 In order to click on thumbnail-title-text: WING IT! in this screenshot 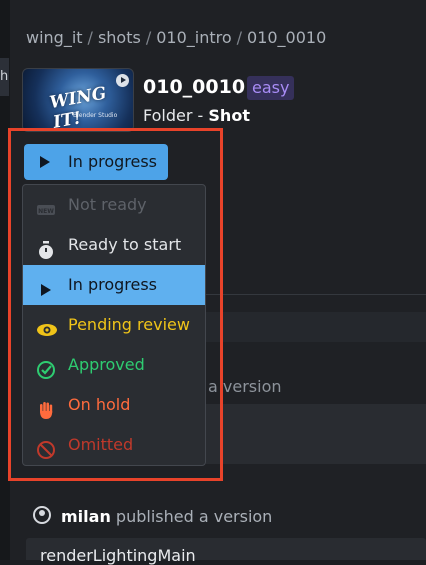, I will do `click(78, 107)`.